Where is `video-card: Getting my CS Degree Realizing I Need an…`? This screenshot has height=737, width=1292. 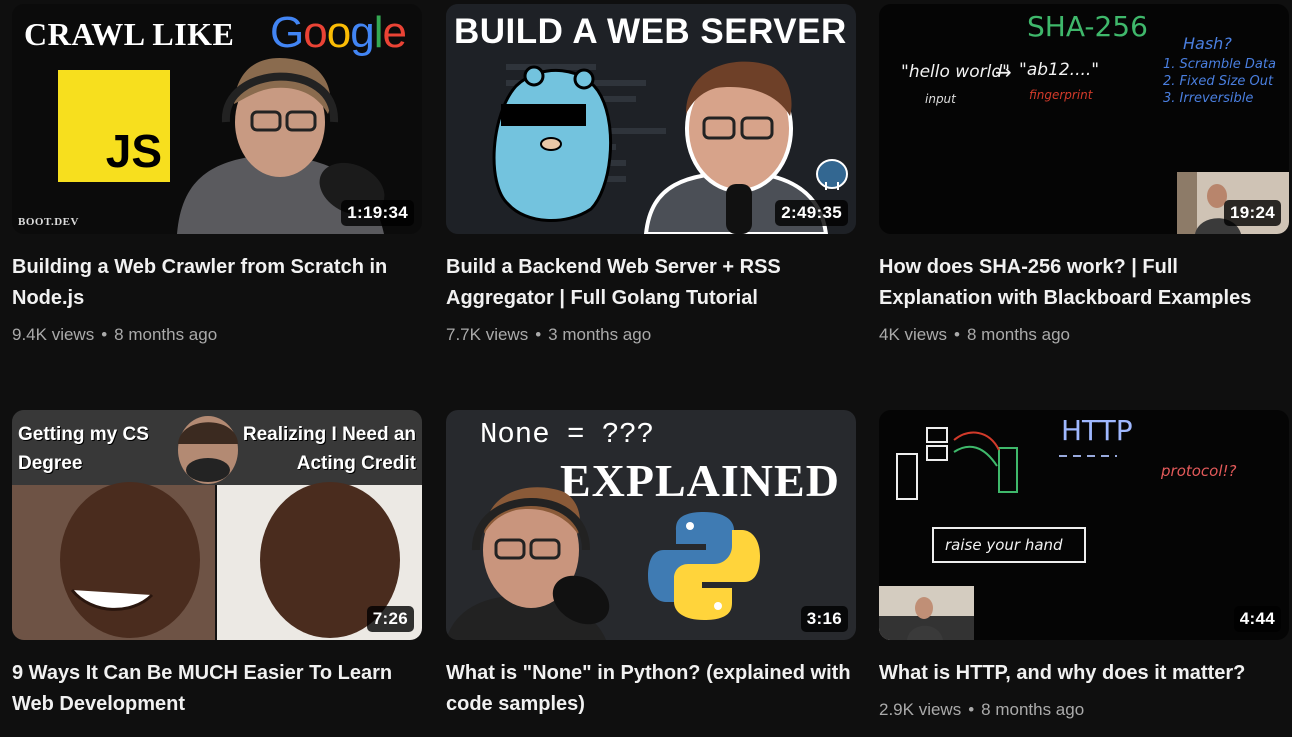 video-card: Getting my CS Degree Realizing I Need an… is located at coordinates (217, 570).